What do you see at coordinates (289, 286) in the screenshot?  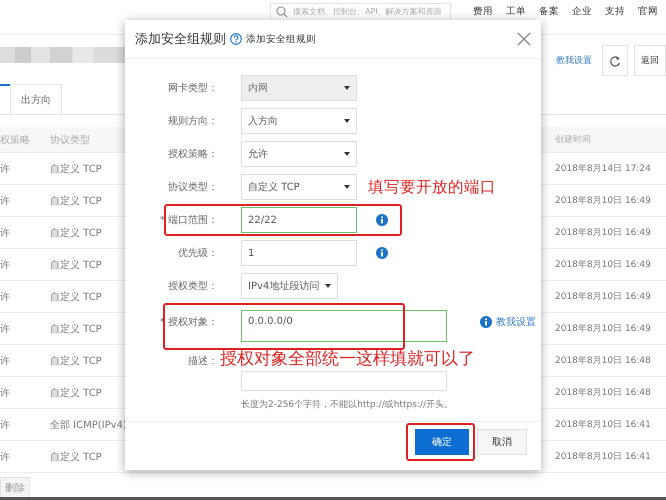 I see `select-field: IPv4地址段访问` at bounding box center [289, 286].